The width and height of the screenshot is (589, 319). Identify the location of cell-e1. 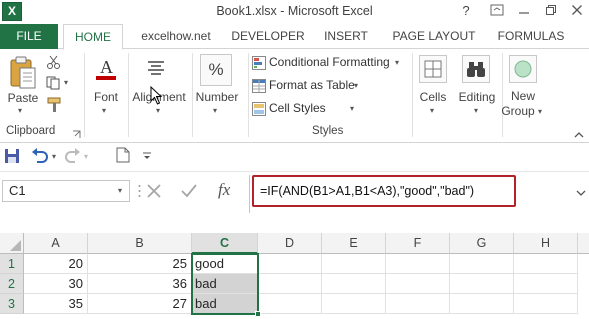
(354, 264).